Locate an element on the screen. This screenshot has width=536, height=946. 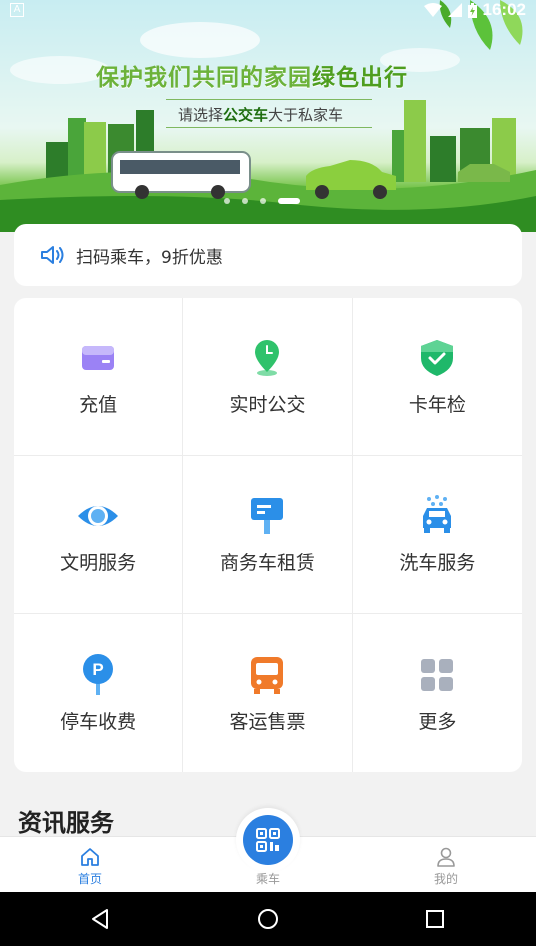
status-right: 16:02 is located at coordinates (474, 10).